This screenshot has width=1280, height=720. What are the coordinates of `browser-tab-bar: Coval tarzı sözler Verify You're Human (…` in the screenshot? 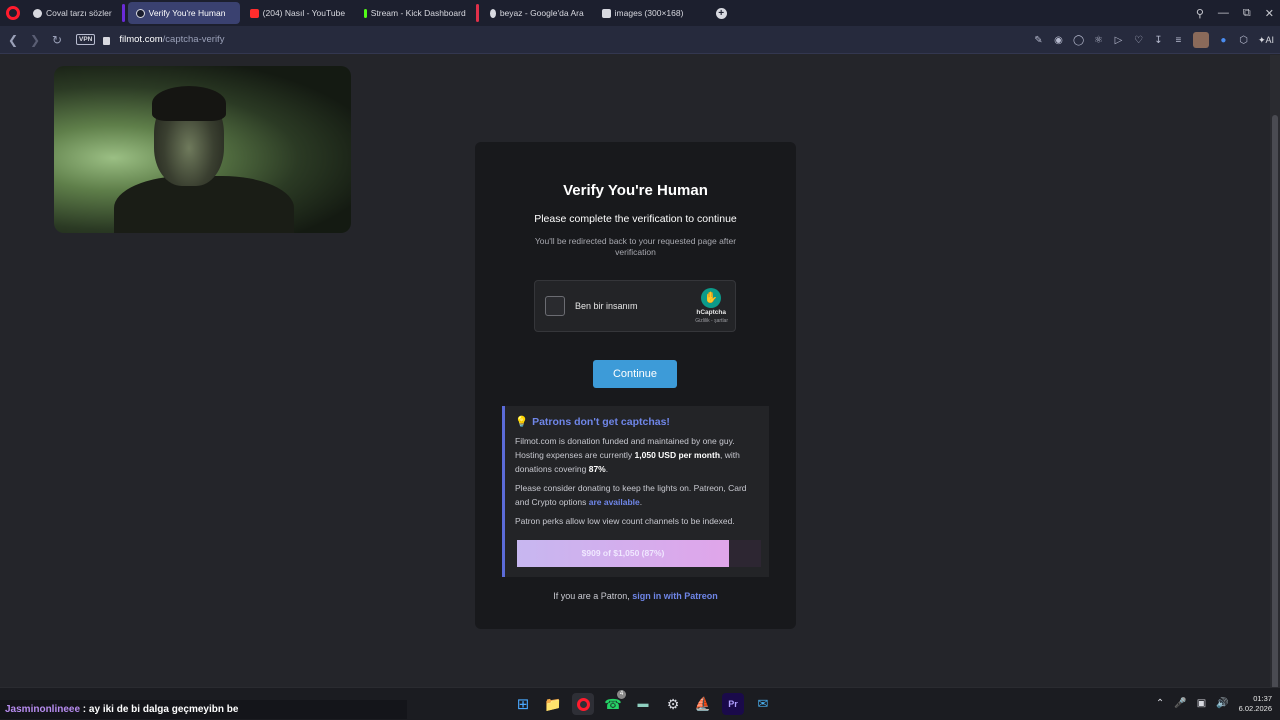 It's located at (640, 13).